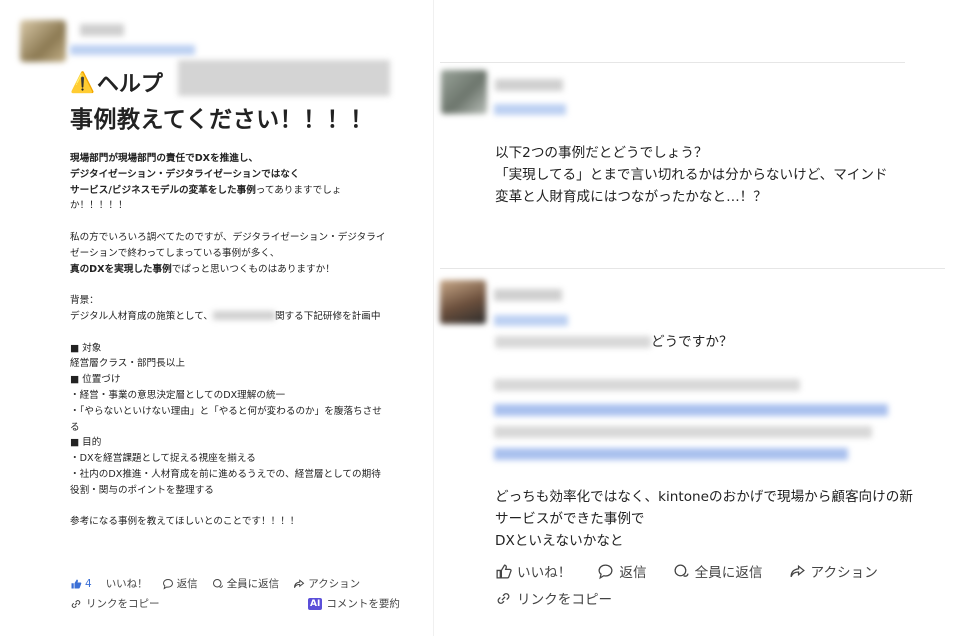 This screenshot has height=636, width=977. Describe the element at coordinates (88, 583) in the screenshot. I see `like-count: 4` at that location.